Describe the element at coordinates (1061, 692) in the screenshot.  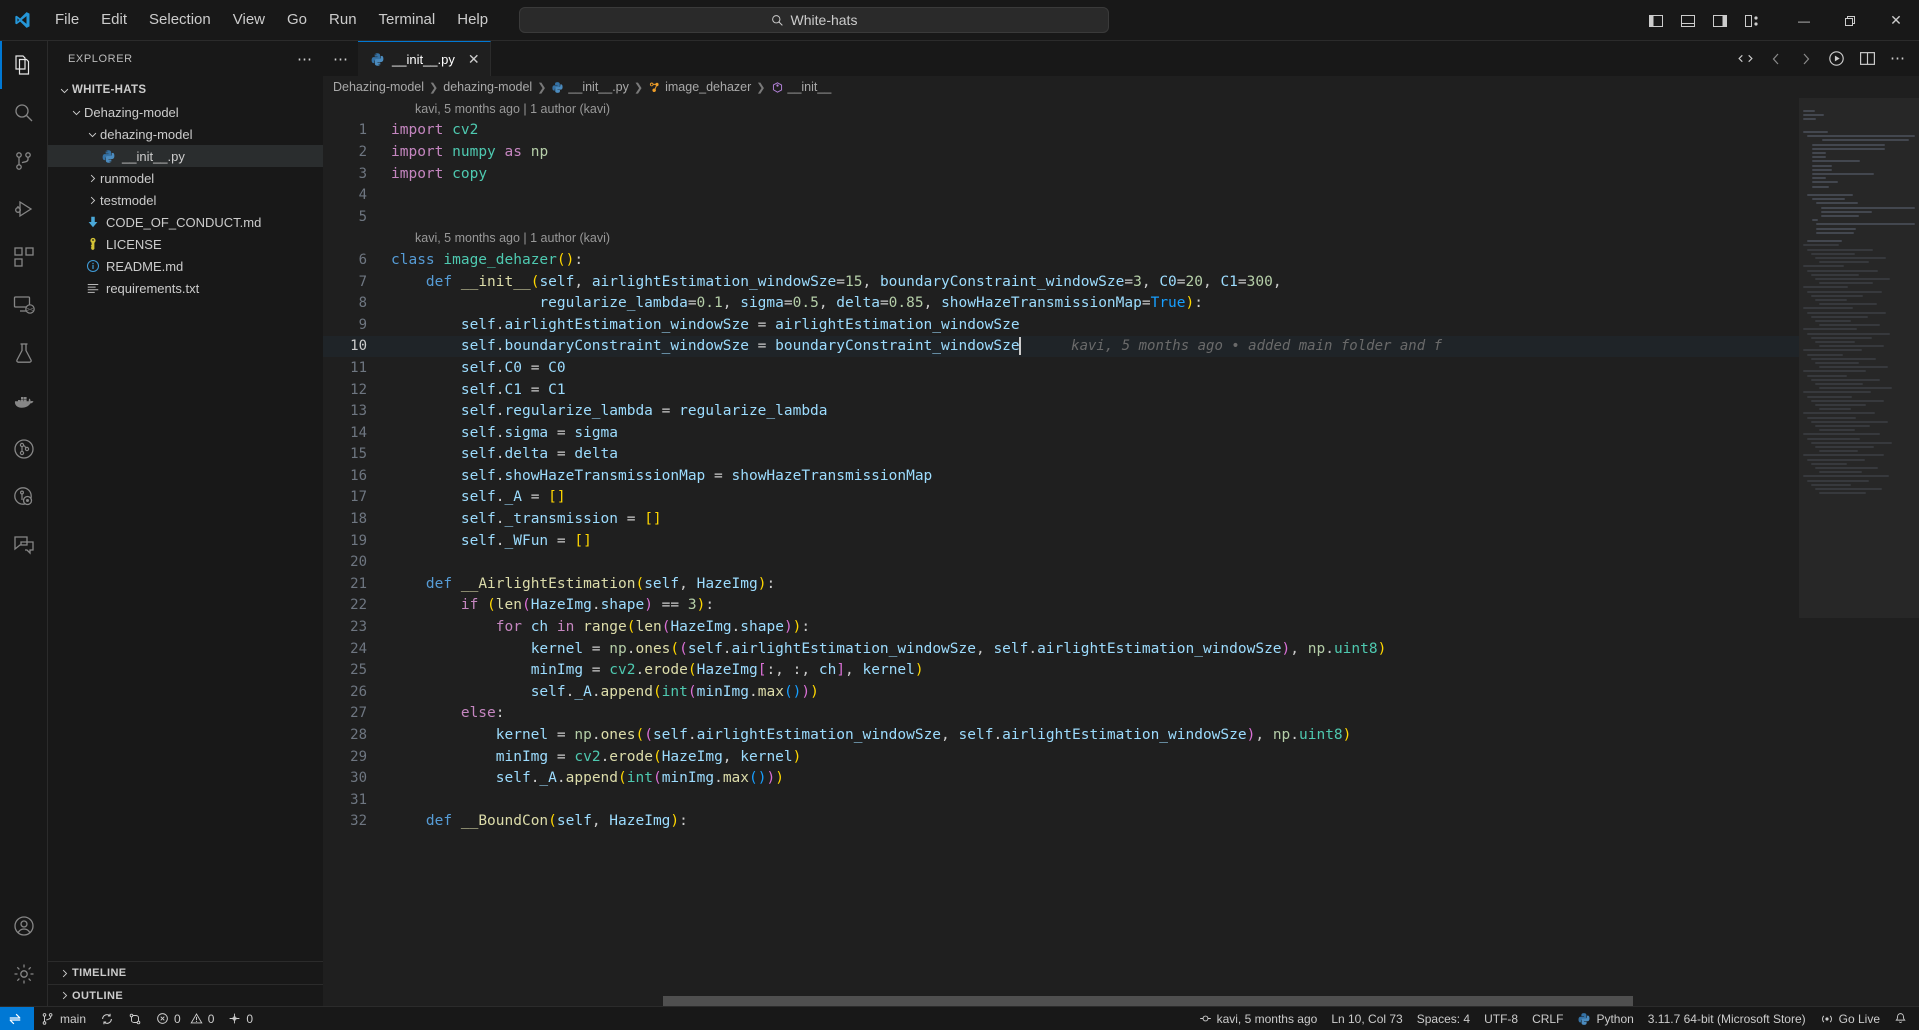
I see `code-line: 26 self._A.append(int(minImg.max()))` at that location.